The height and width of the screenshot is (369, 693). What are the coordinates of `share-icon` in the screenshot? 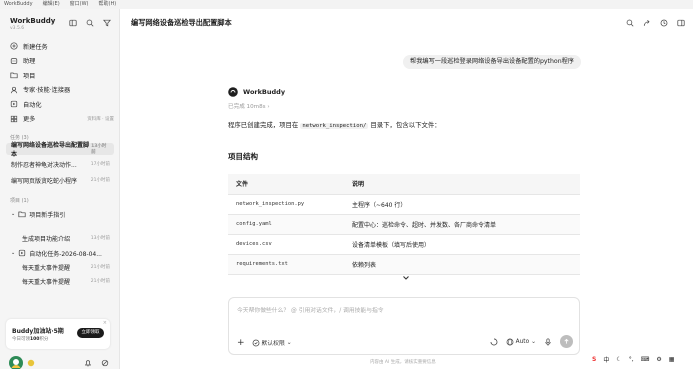 It's located at (647, 23).